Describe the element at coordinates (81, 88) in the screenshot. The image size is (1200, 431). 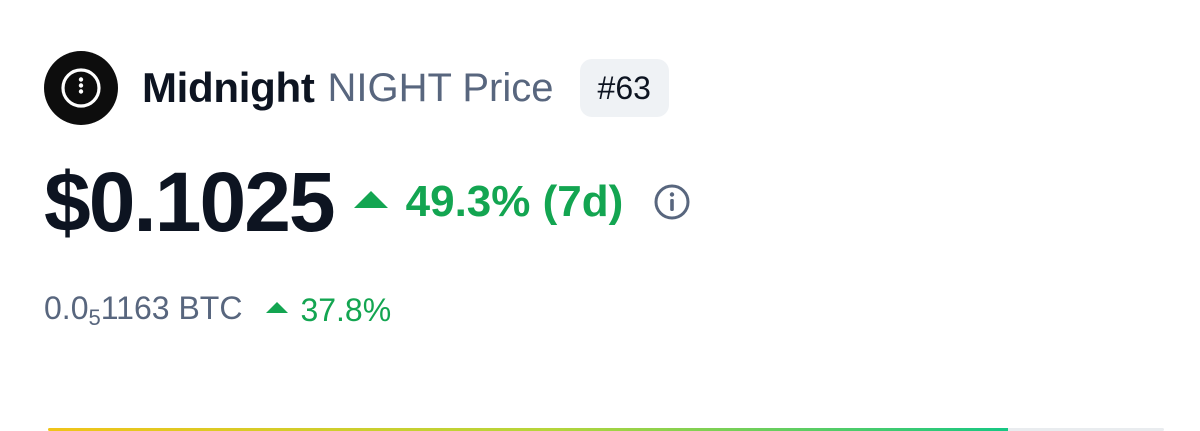
I see `midnight-logo-icon` at that location.